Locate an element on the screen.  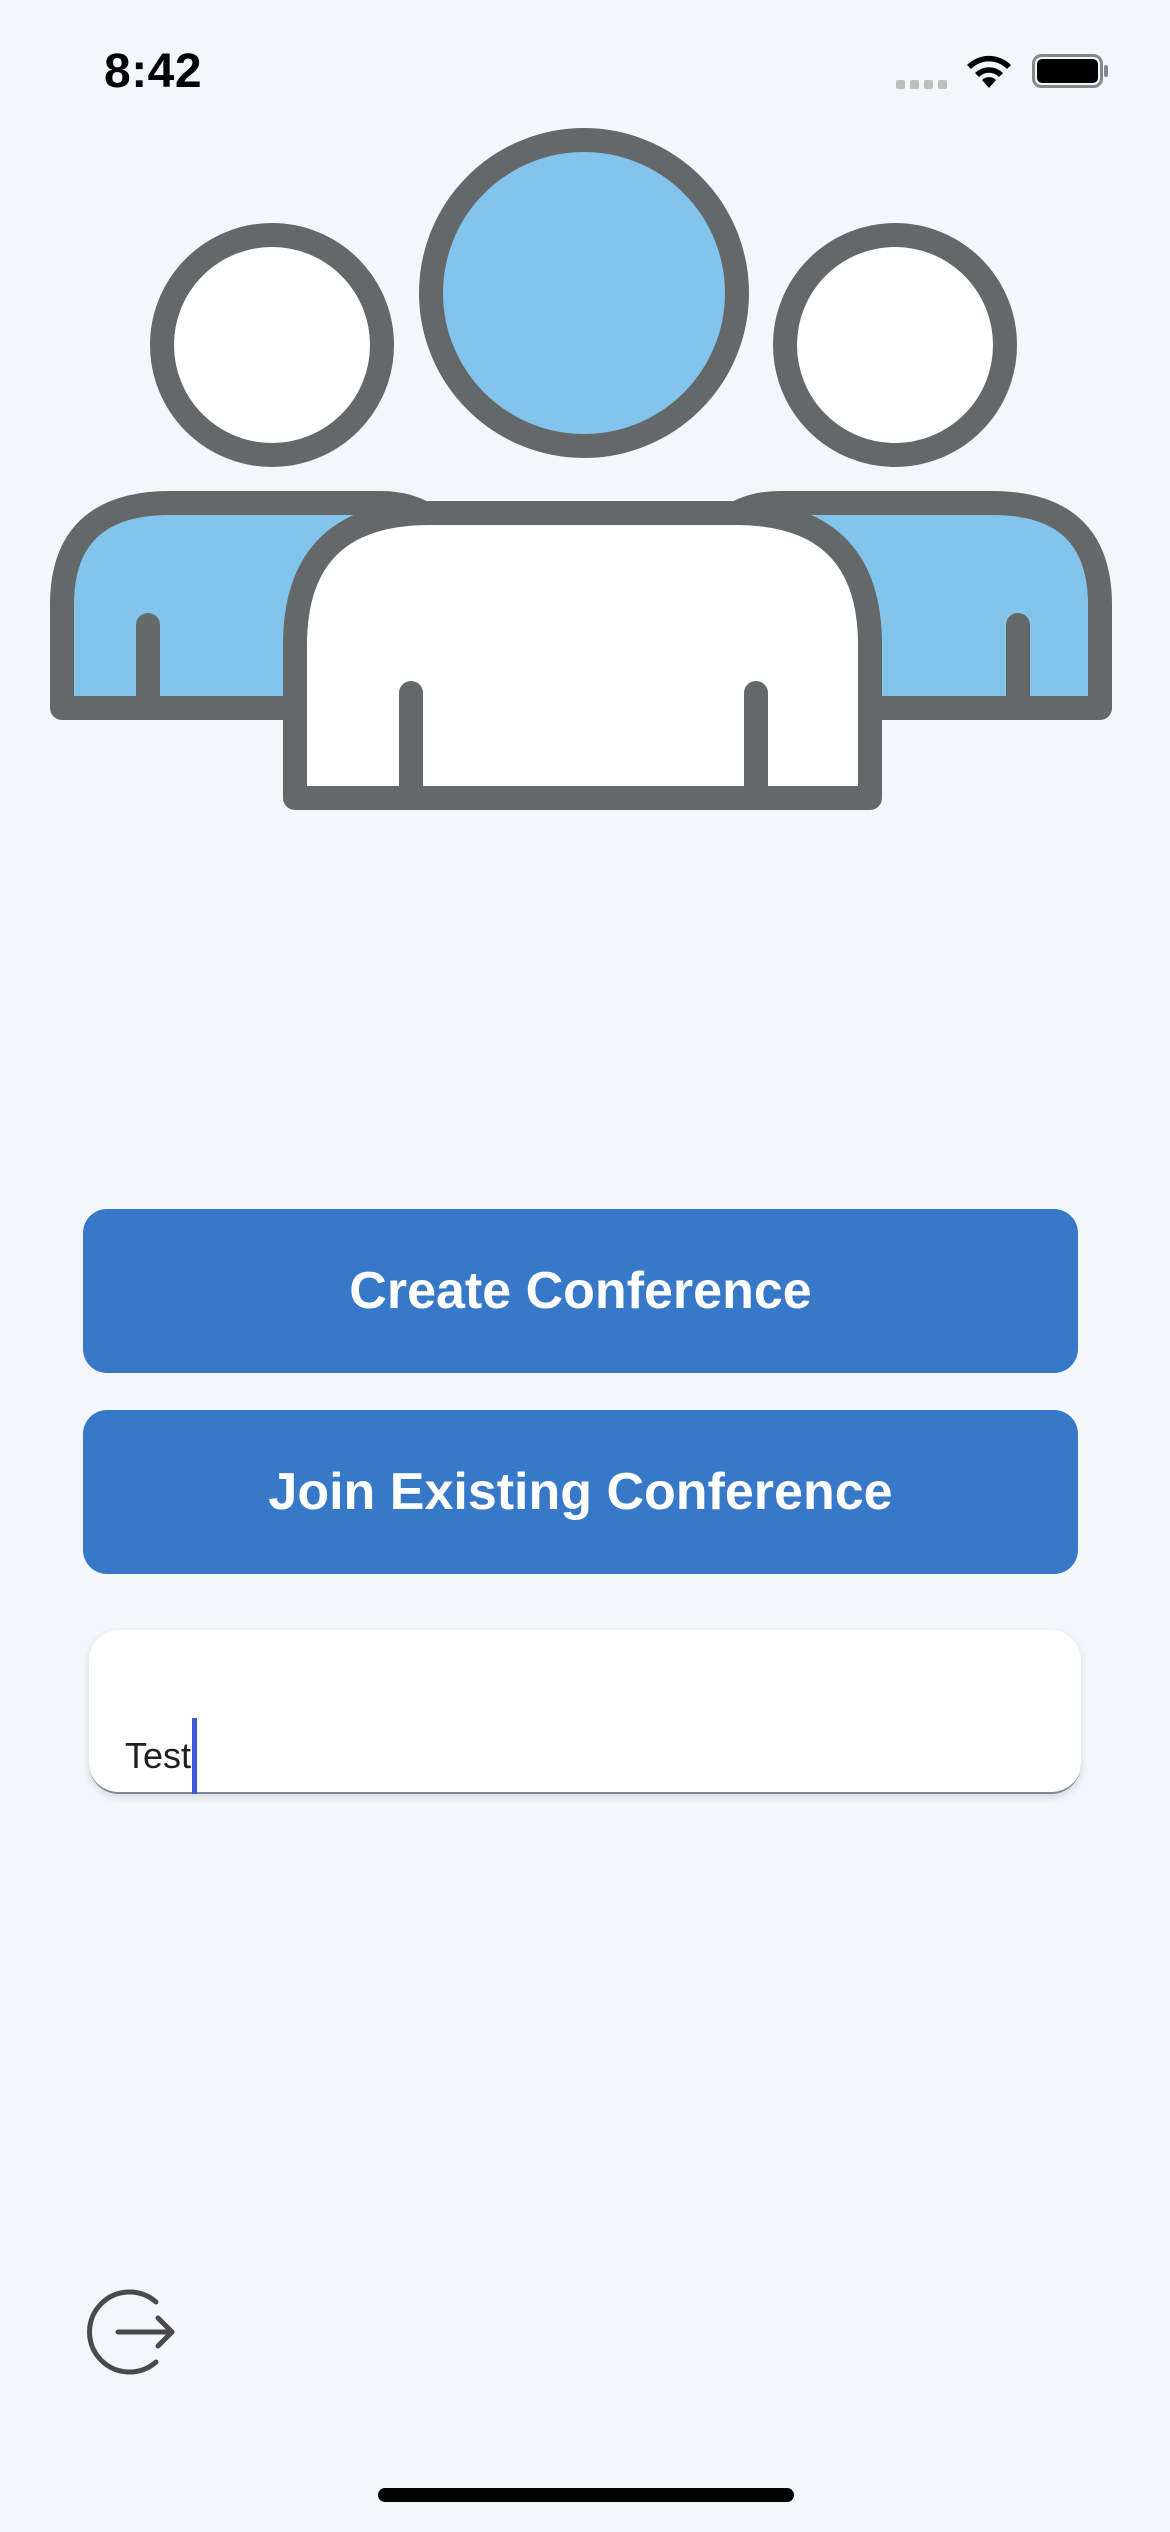
status-time: 8:42 is located at coordinates (153, 71).